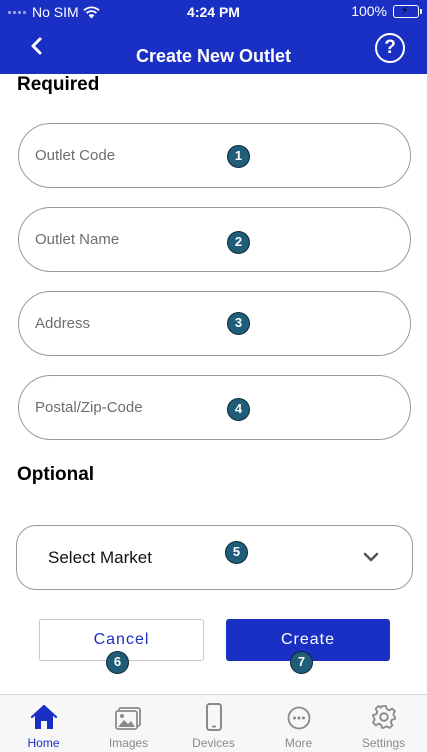 This screenshot has height=752, width=427. I want to click on address-field, so click(214, 323).